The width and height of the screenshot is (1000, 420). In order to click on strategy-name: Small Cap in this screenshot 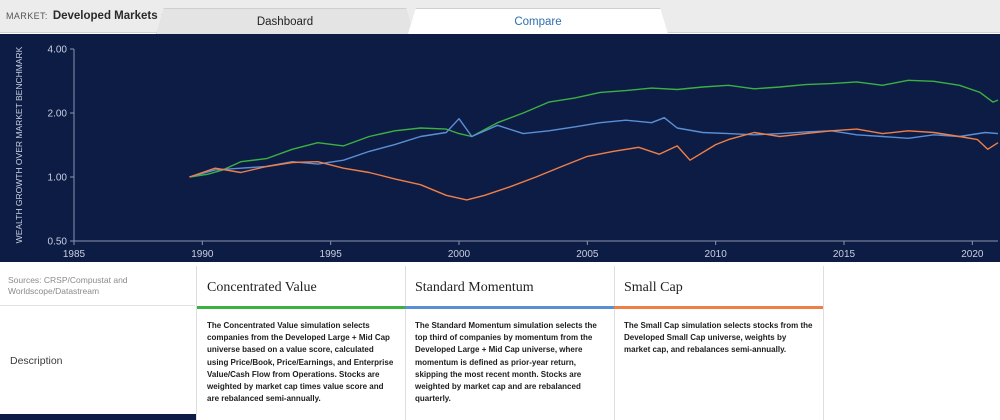, I will do `click(653, 287)`.